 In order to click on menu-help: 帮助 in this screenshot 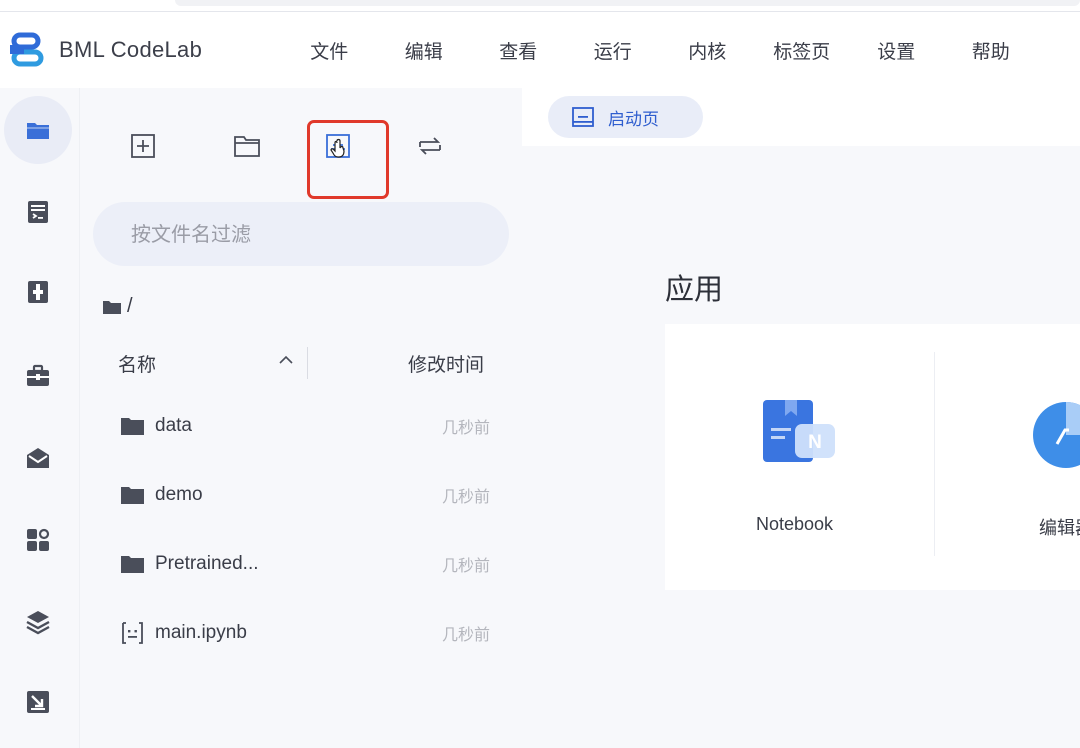, I will do `click(991, 50)`.